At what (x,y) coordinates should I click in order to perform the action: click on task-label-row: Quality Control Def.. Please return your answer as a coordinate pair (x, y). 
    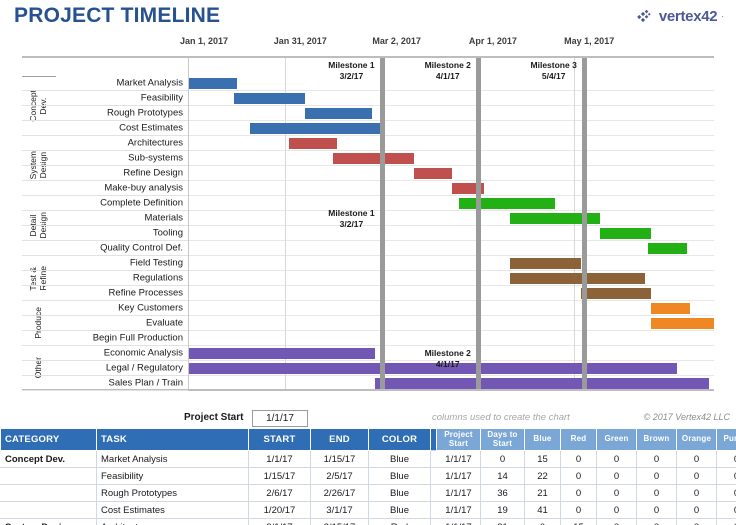
    Looking at the image, I should click on (105, 248).